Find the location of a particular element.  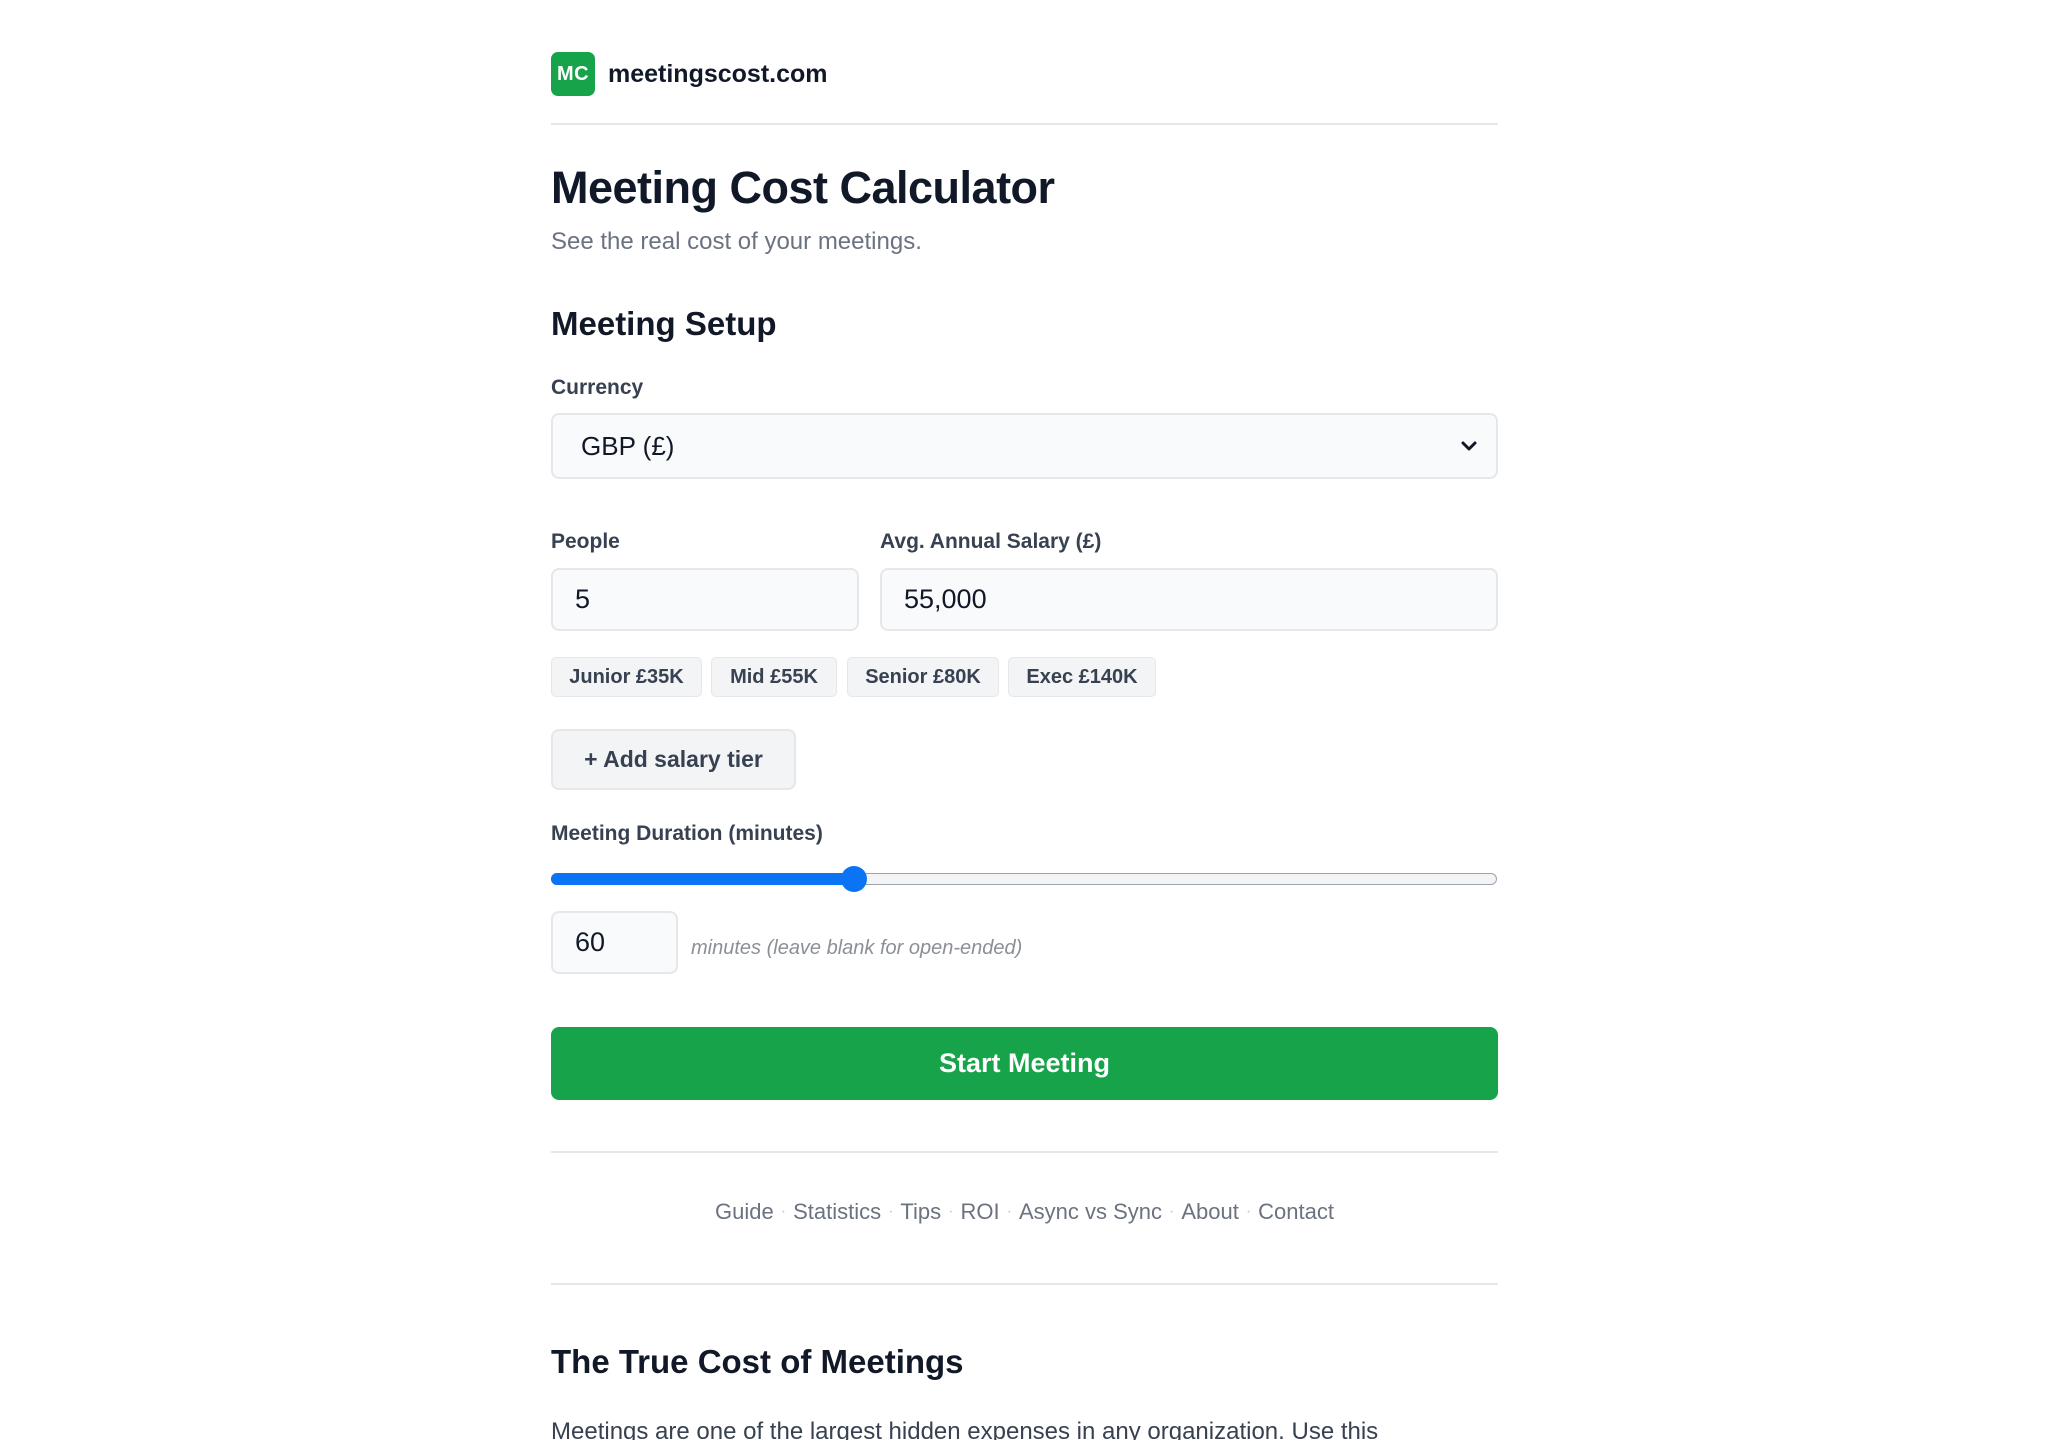

page-subtitle: See the real cost of your meetings. is located at coordinates (736, 241).